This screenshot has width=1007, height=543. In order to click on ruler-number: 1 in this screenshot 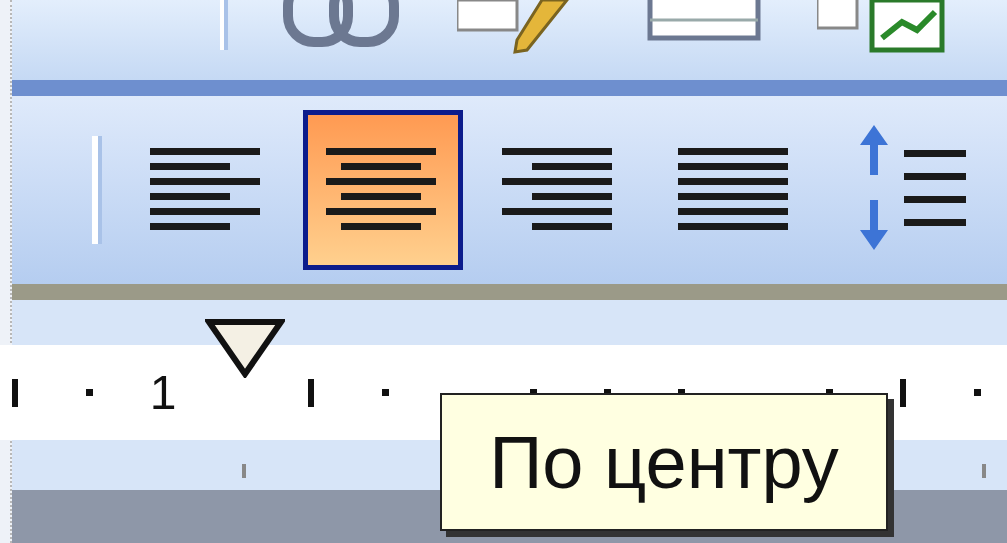, I will do `click(163, 392)`.